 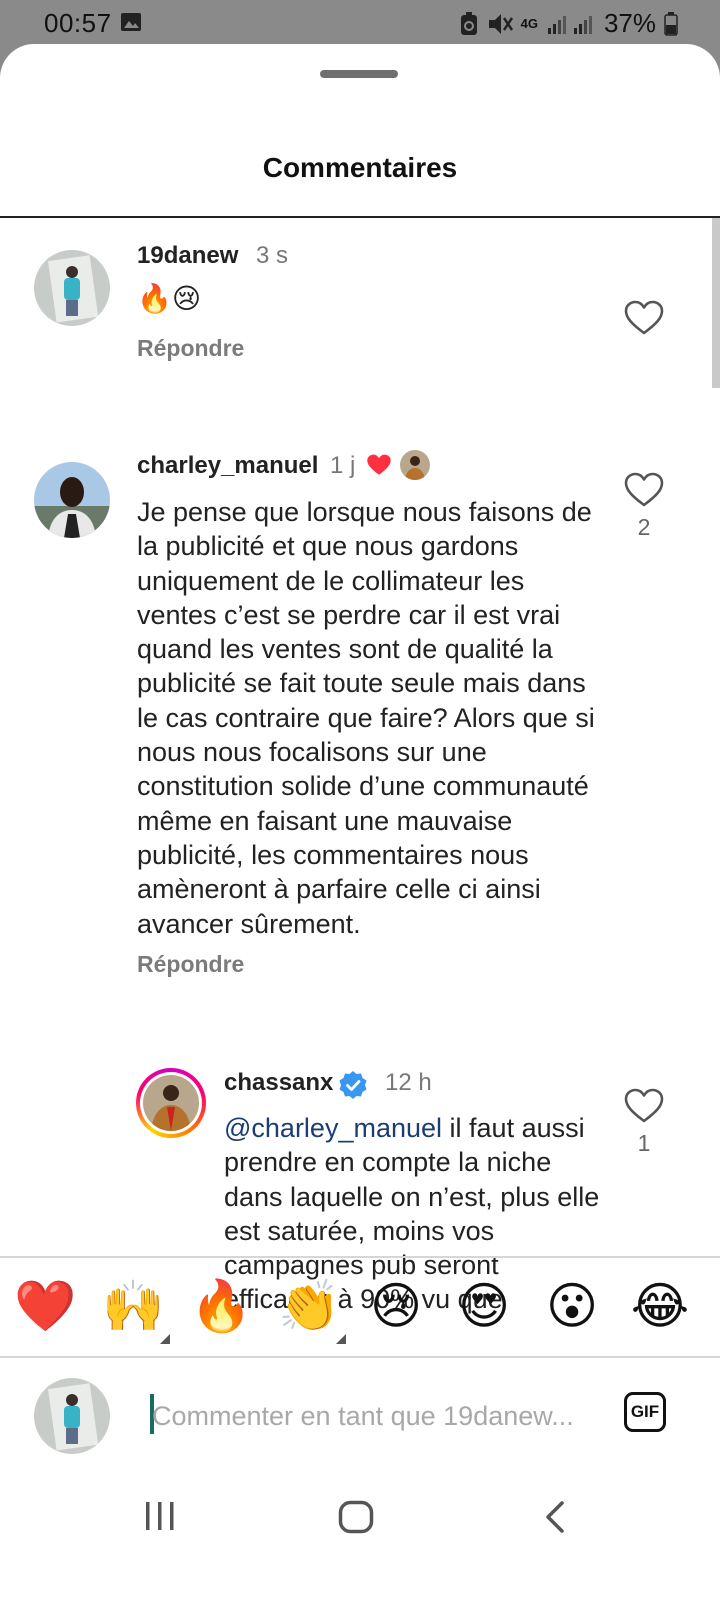 I want to click on sheet-title: Commentaires, so click(x=360, y=167).